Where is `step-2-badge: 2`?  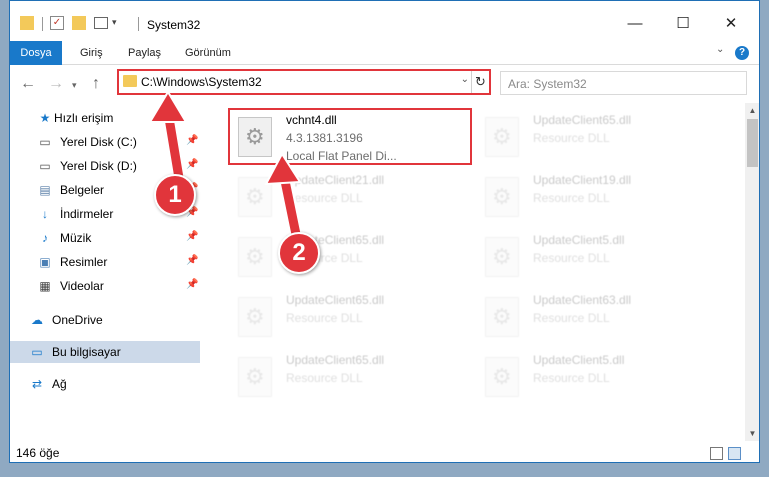
step-2-badge: 2 is located at coordinates (299, 253).